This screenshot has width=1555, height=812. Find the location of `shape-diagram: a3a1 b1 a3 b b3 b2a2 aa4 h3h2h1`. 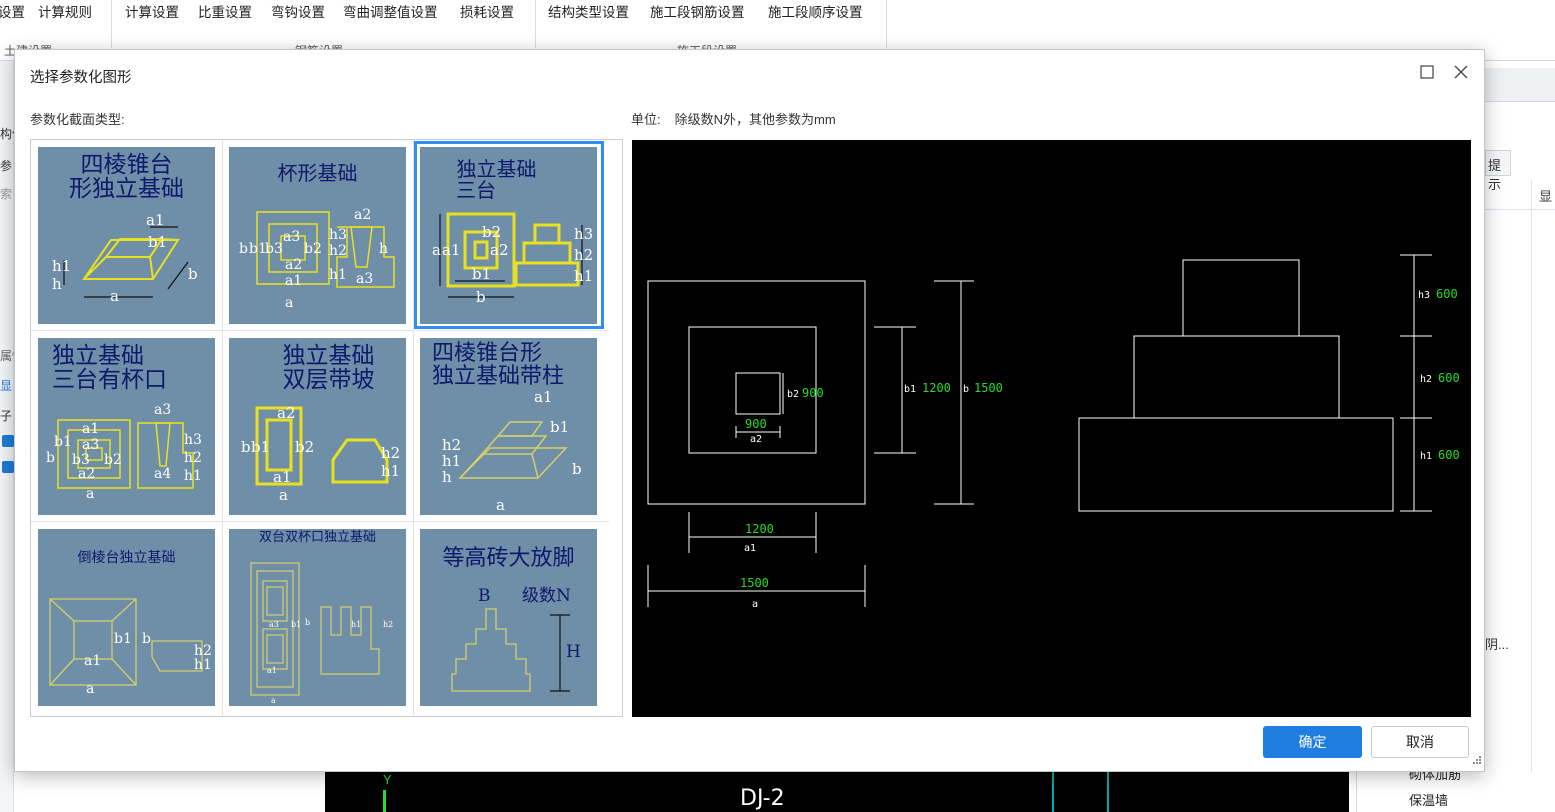

shape-diagram: a3a1 b1 a3 b b3 b2a2 aa4 h3h2h1 is located at coordinates (124, 452).